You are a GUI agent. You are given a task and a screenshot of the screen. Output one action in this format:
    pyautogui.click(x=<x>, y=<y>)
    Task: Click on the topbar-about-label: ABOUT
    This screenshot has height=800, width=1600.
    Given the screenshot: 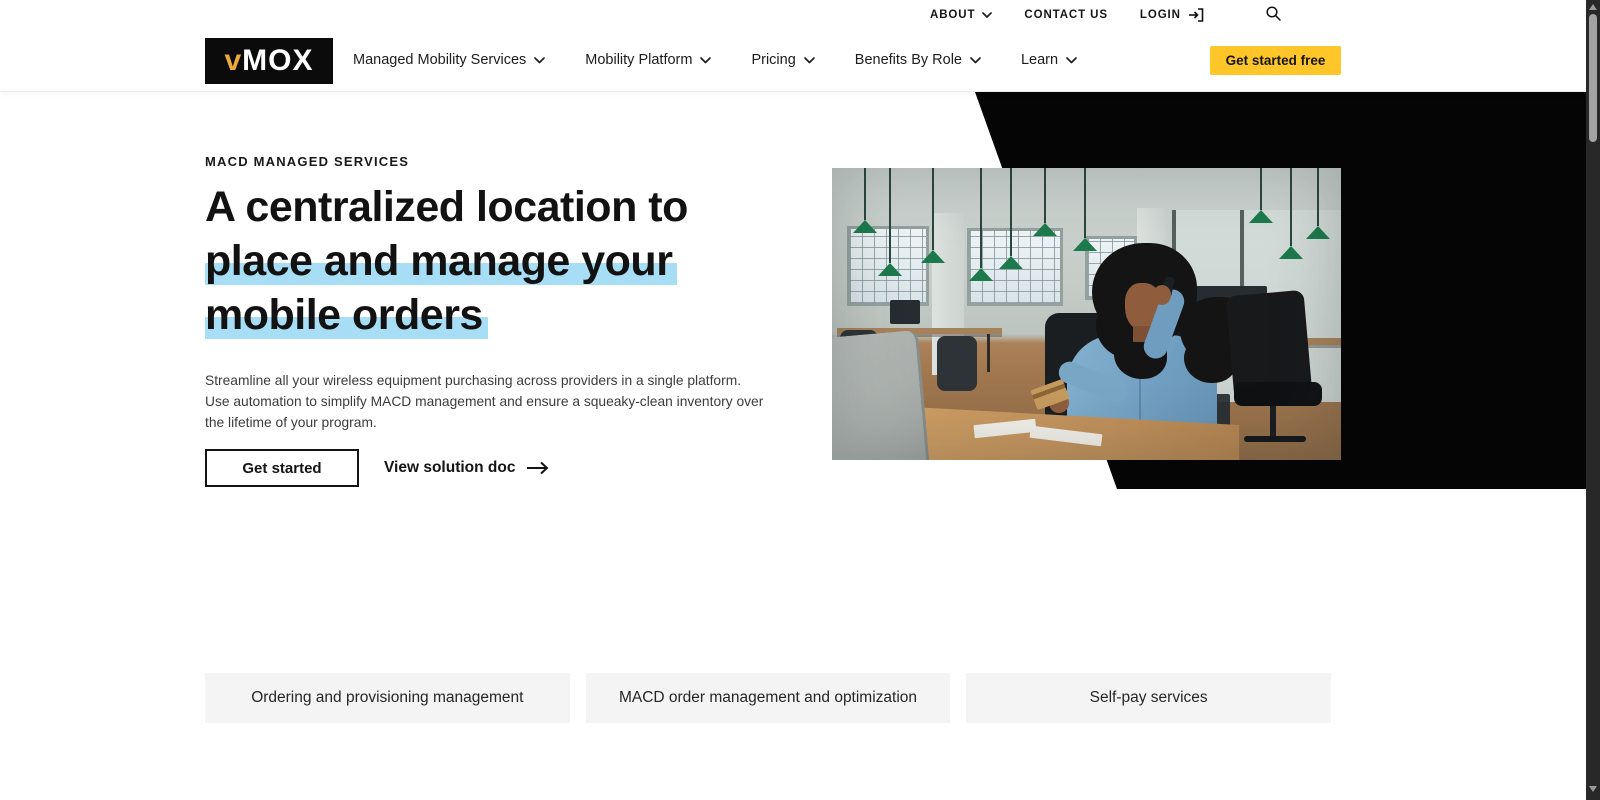 What is the action you would take?
    pyautogui.click(x=953, y=15)
    